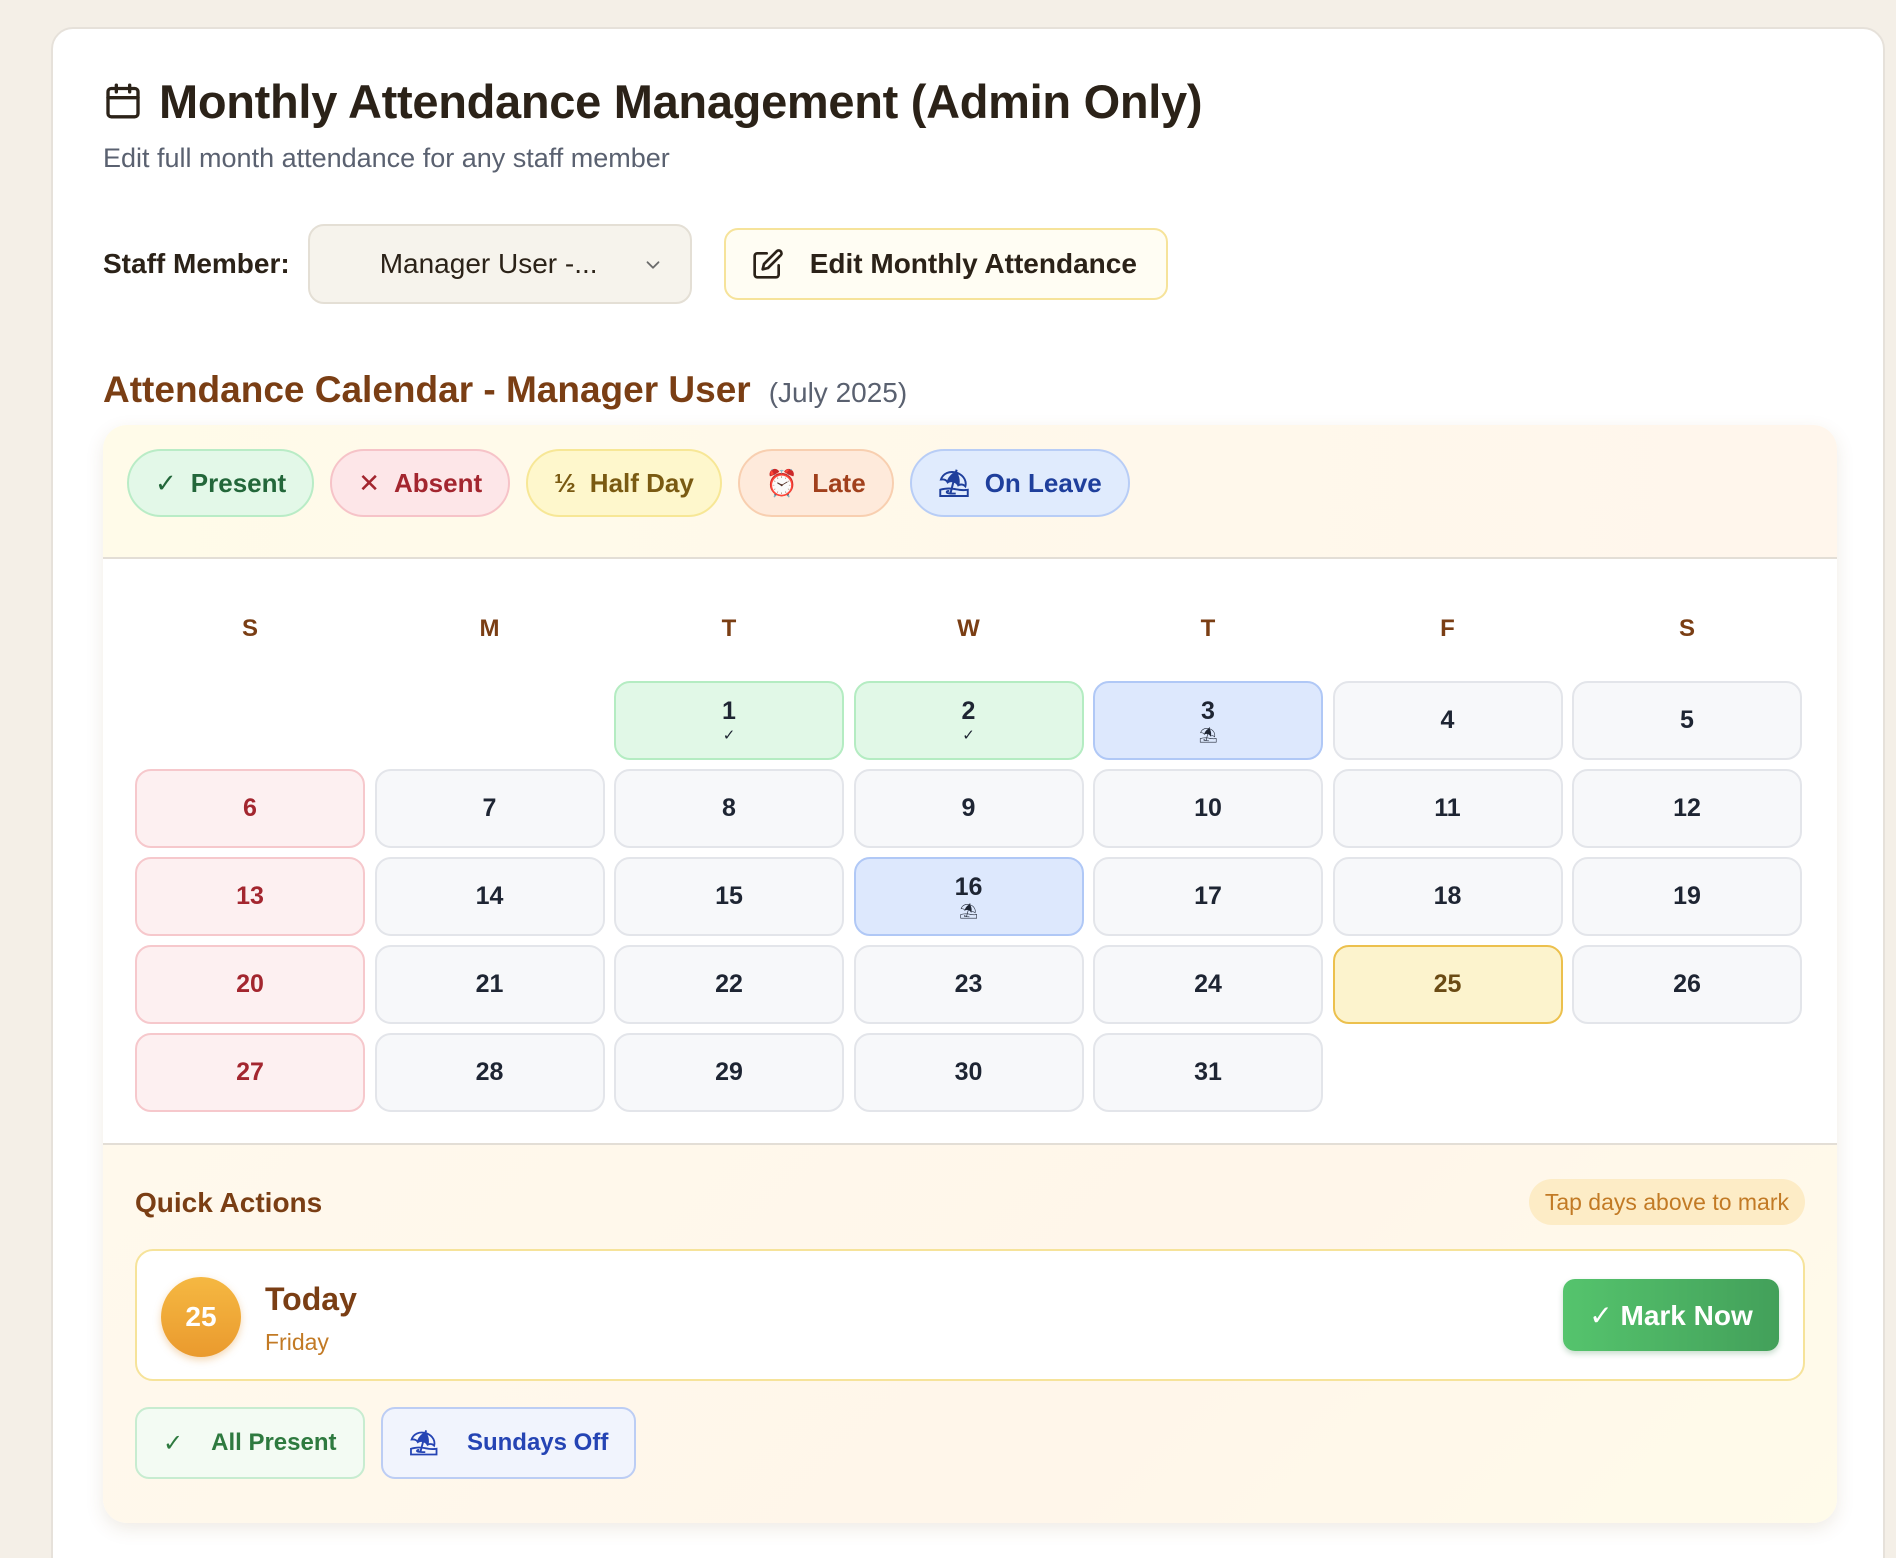 The width and height of the screenshot is (1896, 1558). What do you see at coordinates (968, 711) in the screenshot?
I see `day-number: 2` at bounding box center [968, 711].